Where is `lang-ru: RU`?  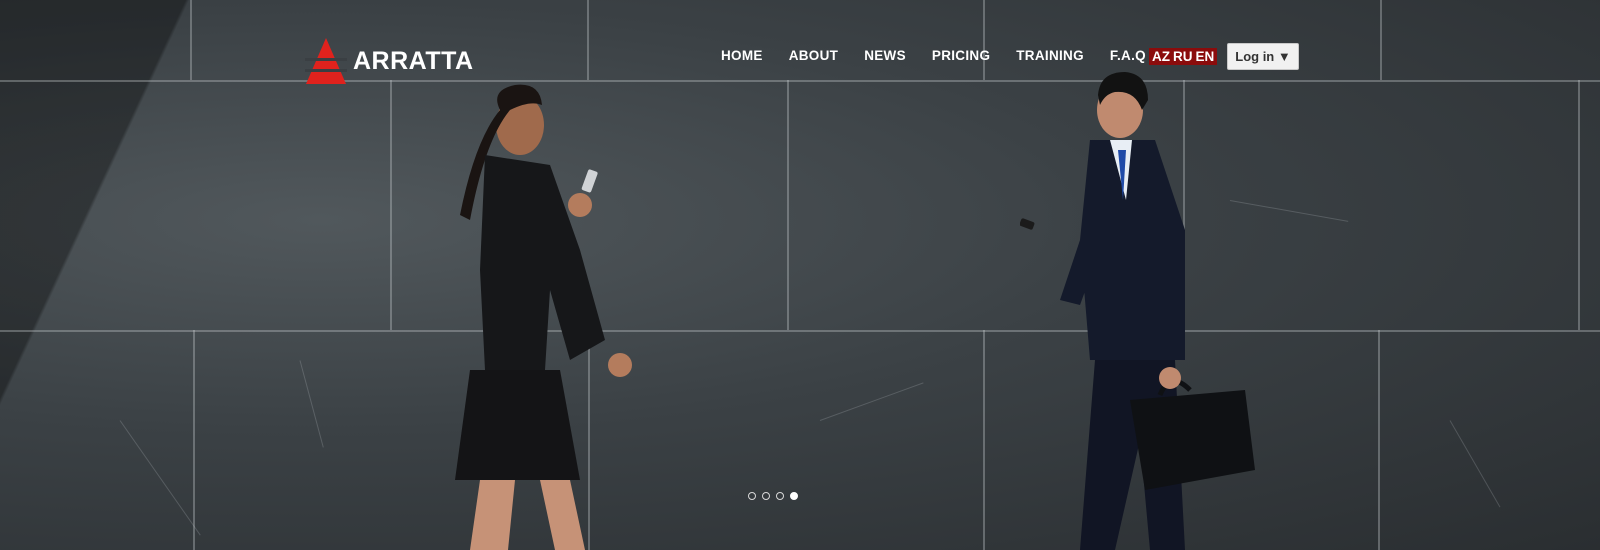 lang-ru: RU is located at coordinates (1183, 56).